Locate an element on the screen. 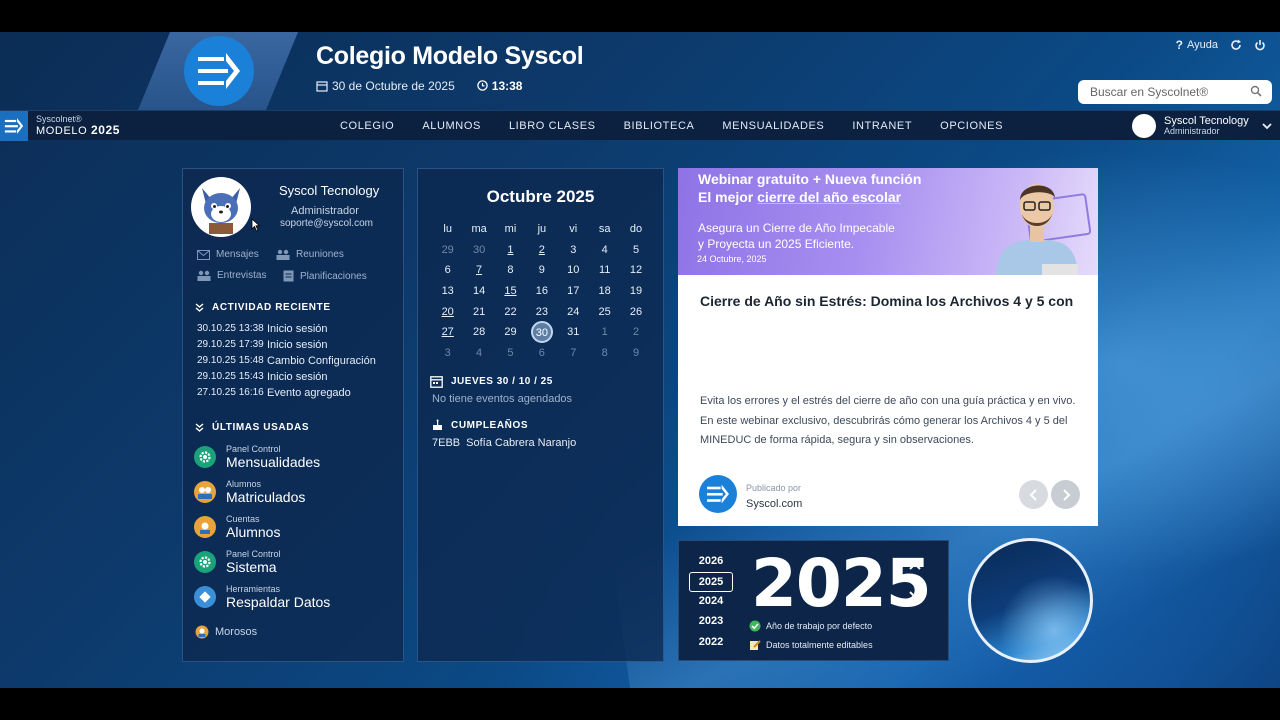 The image size is (1280, 720). menu-opciones: OPCIONES is located at coordinates (971, 126).